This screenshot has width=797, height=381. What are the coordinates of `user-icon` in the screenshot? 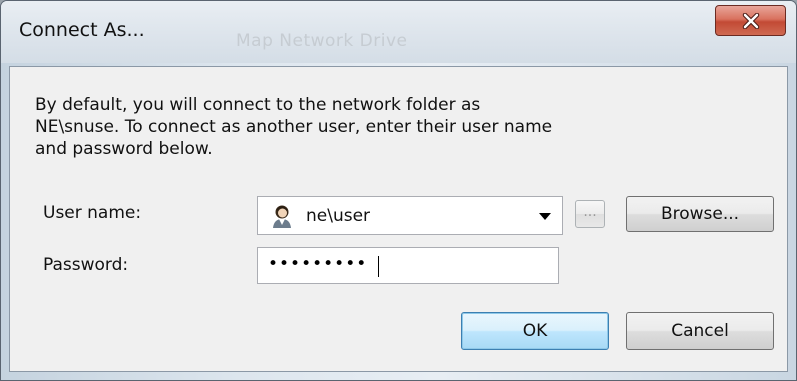 It's located at (282, 216).